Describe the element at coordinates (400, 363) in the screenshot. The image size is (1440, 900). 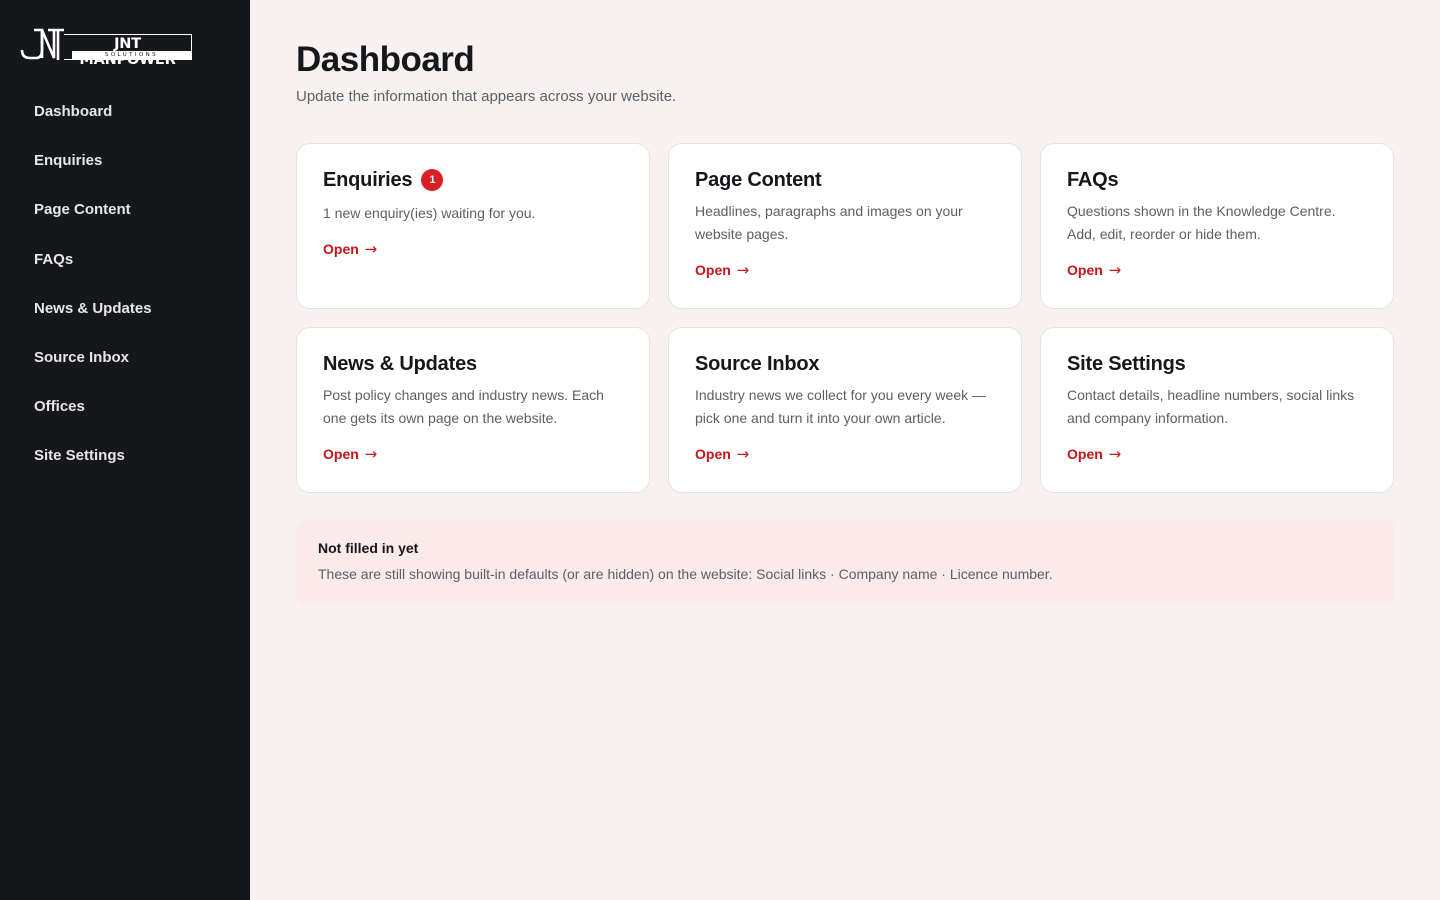
I see `card-title: News & Updates` at that location.